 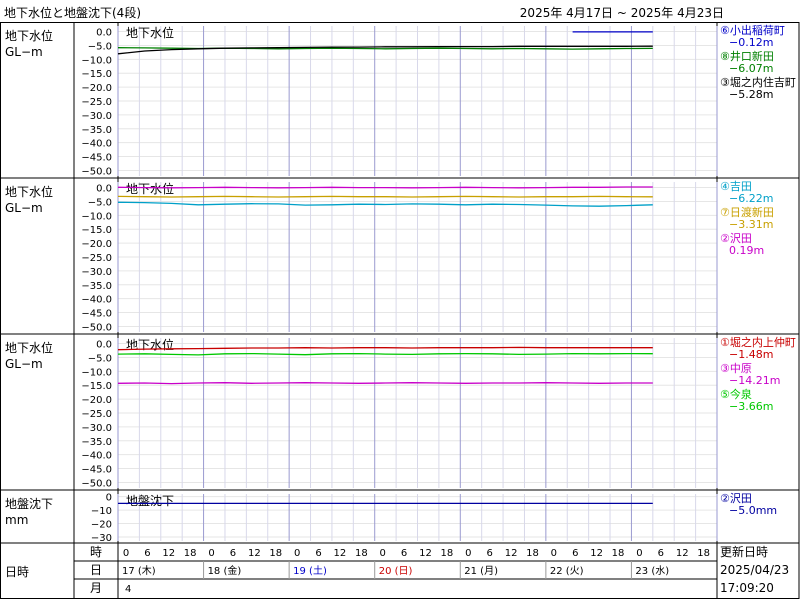 What do you see at coordinates (96, 272) in the screenshot?
I see `panel-2-ytick: −30.0` at bounding box center [96, 272].